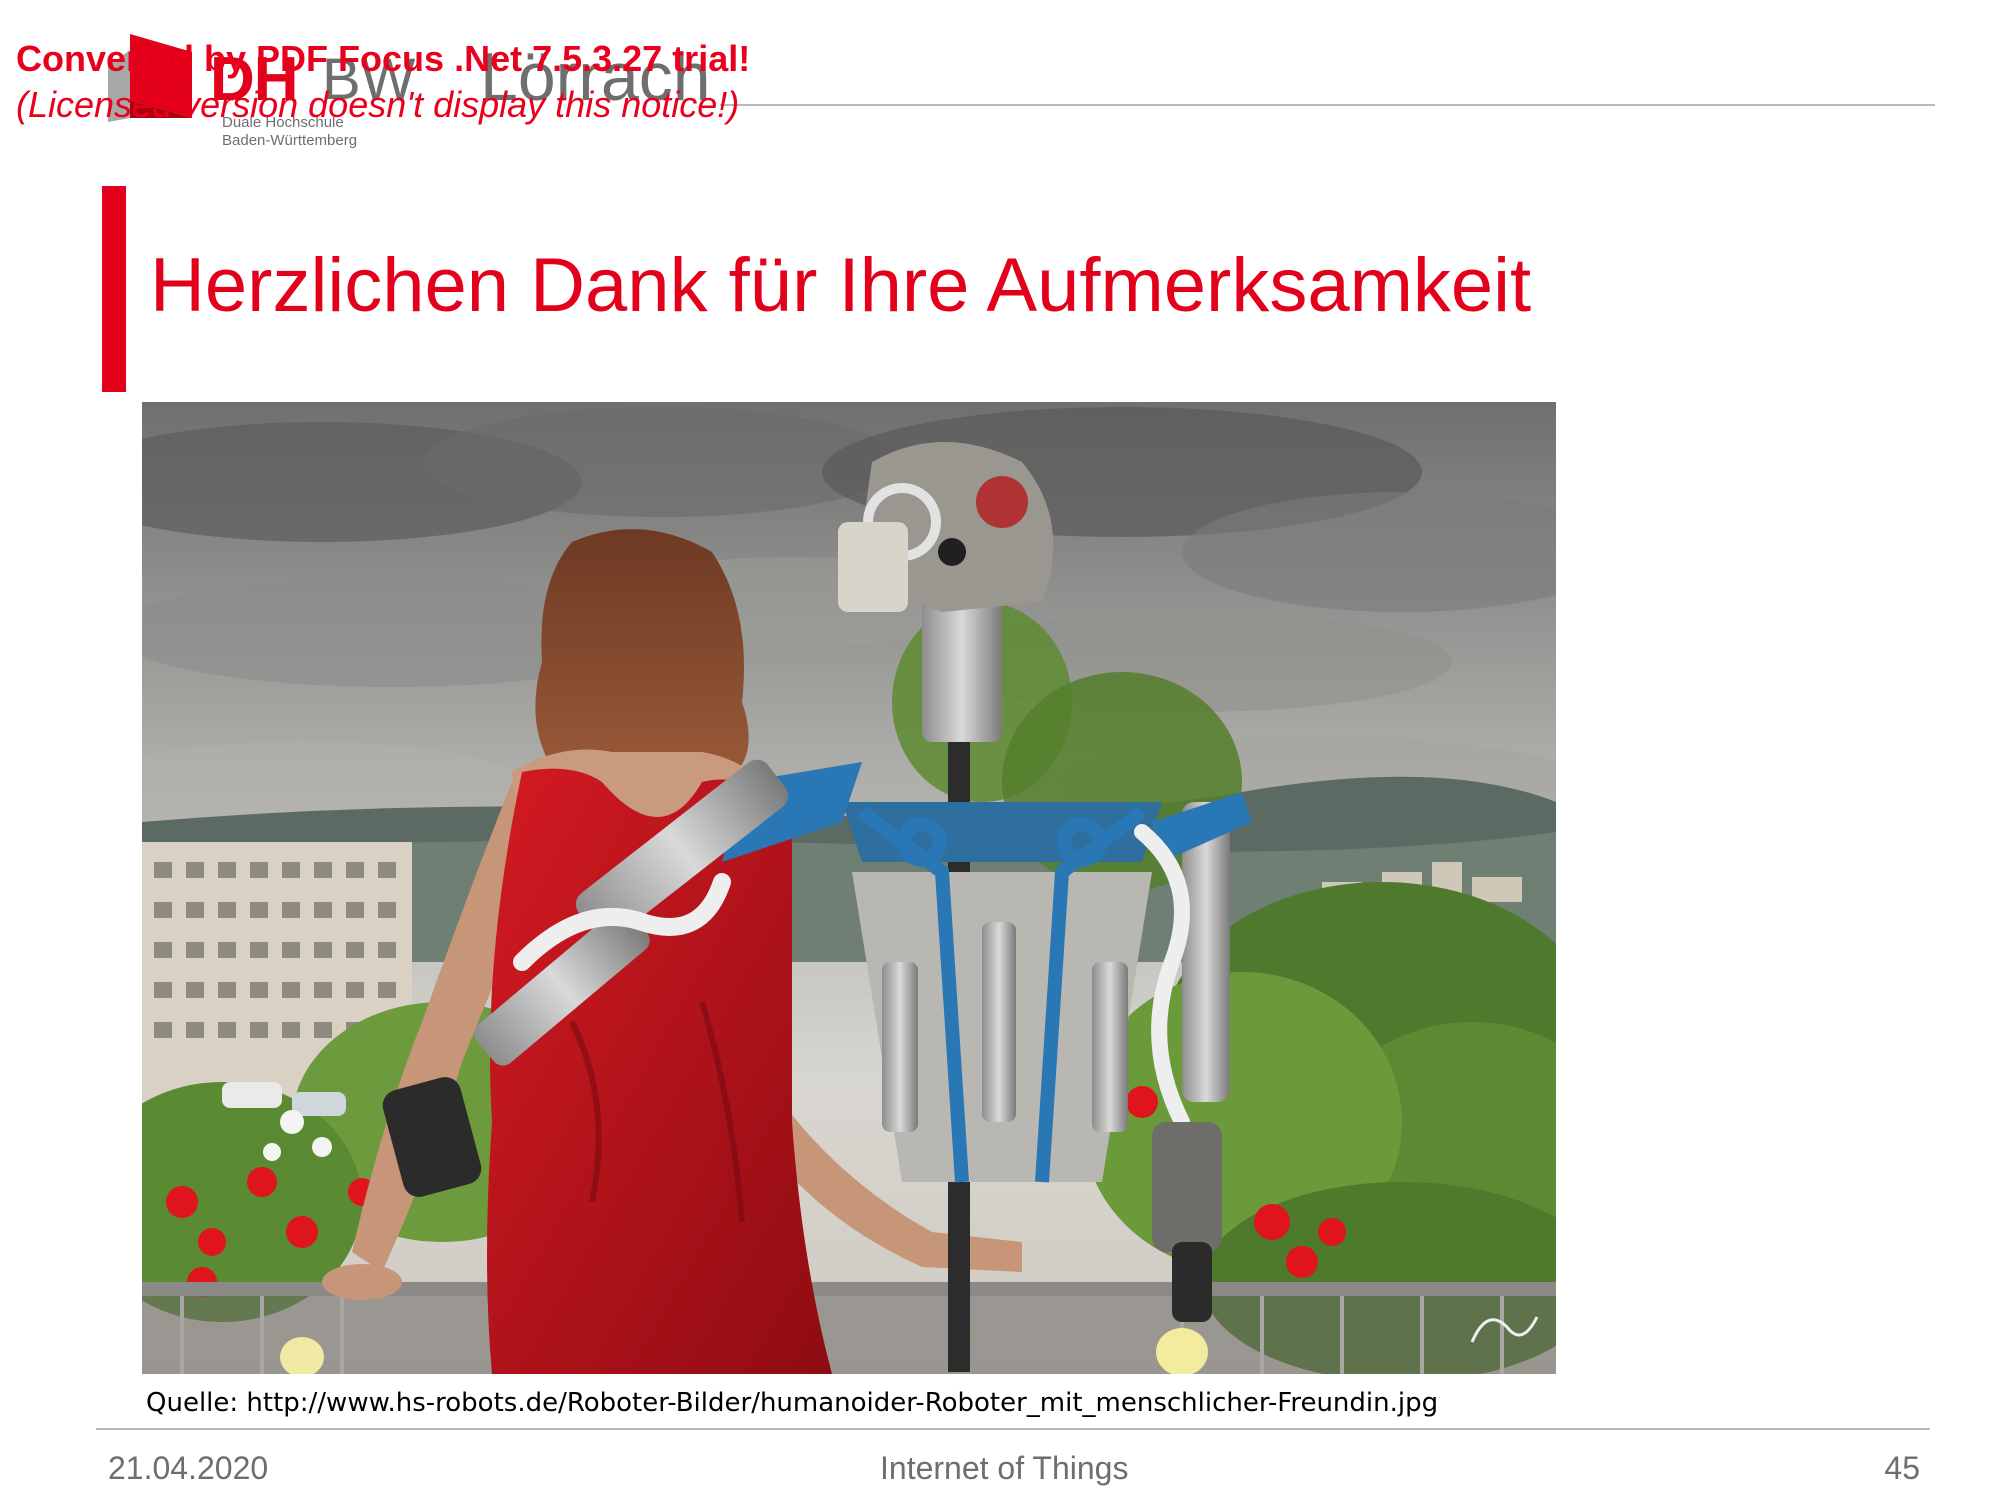 The height and width of the screenshot is (1500, 2000). What do you see at coordinates (188, 1468) in the screenshot?
I see `footer-date: 21.04.2020` at bounding box center [188, 1468].